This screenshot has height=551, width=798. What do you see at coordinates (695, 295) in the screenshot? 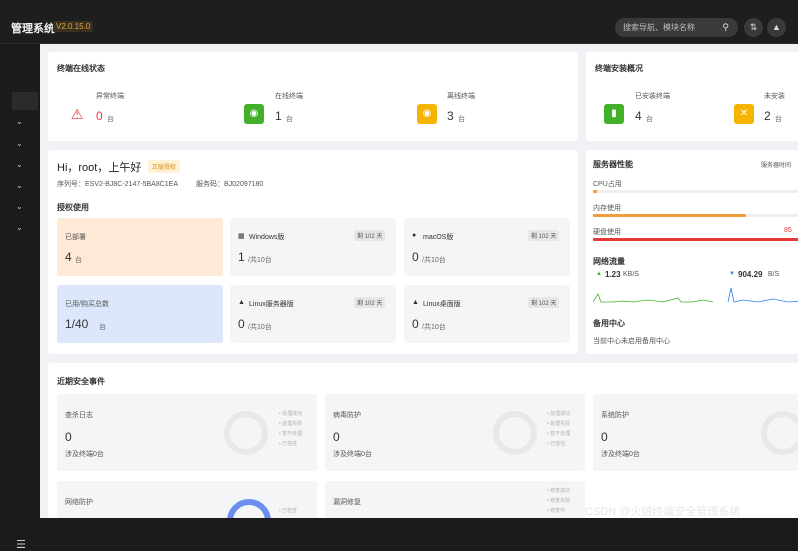
I see `network-traffic-graph` at bounding box center [695, 295].